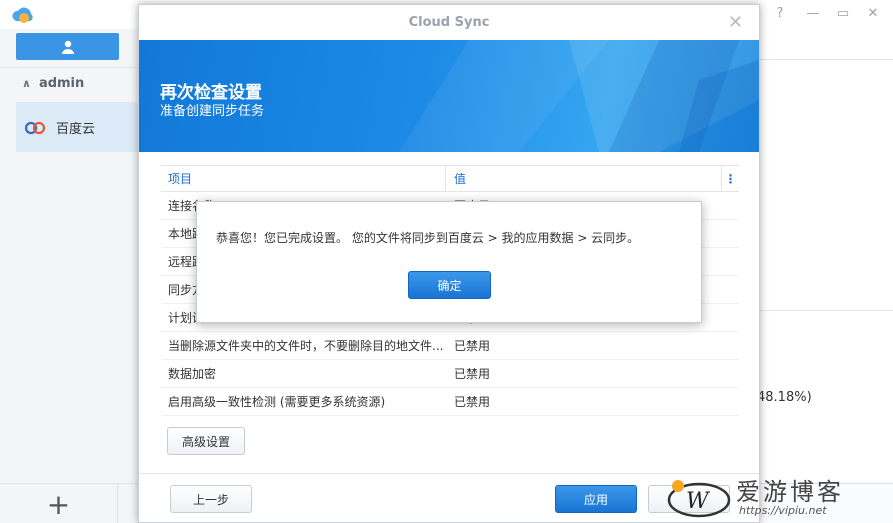 This screenshot has height=523, width=893. I want to click on background-percent-text: 48.18%), so click(784, 397).